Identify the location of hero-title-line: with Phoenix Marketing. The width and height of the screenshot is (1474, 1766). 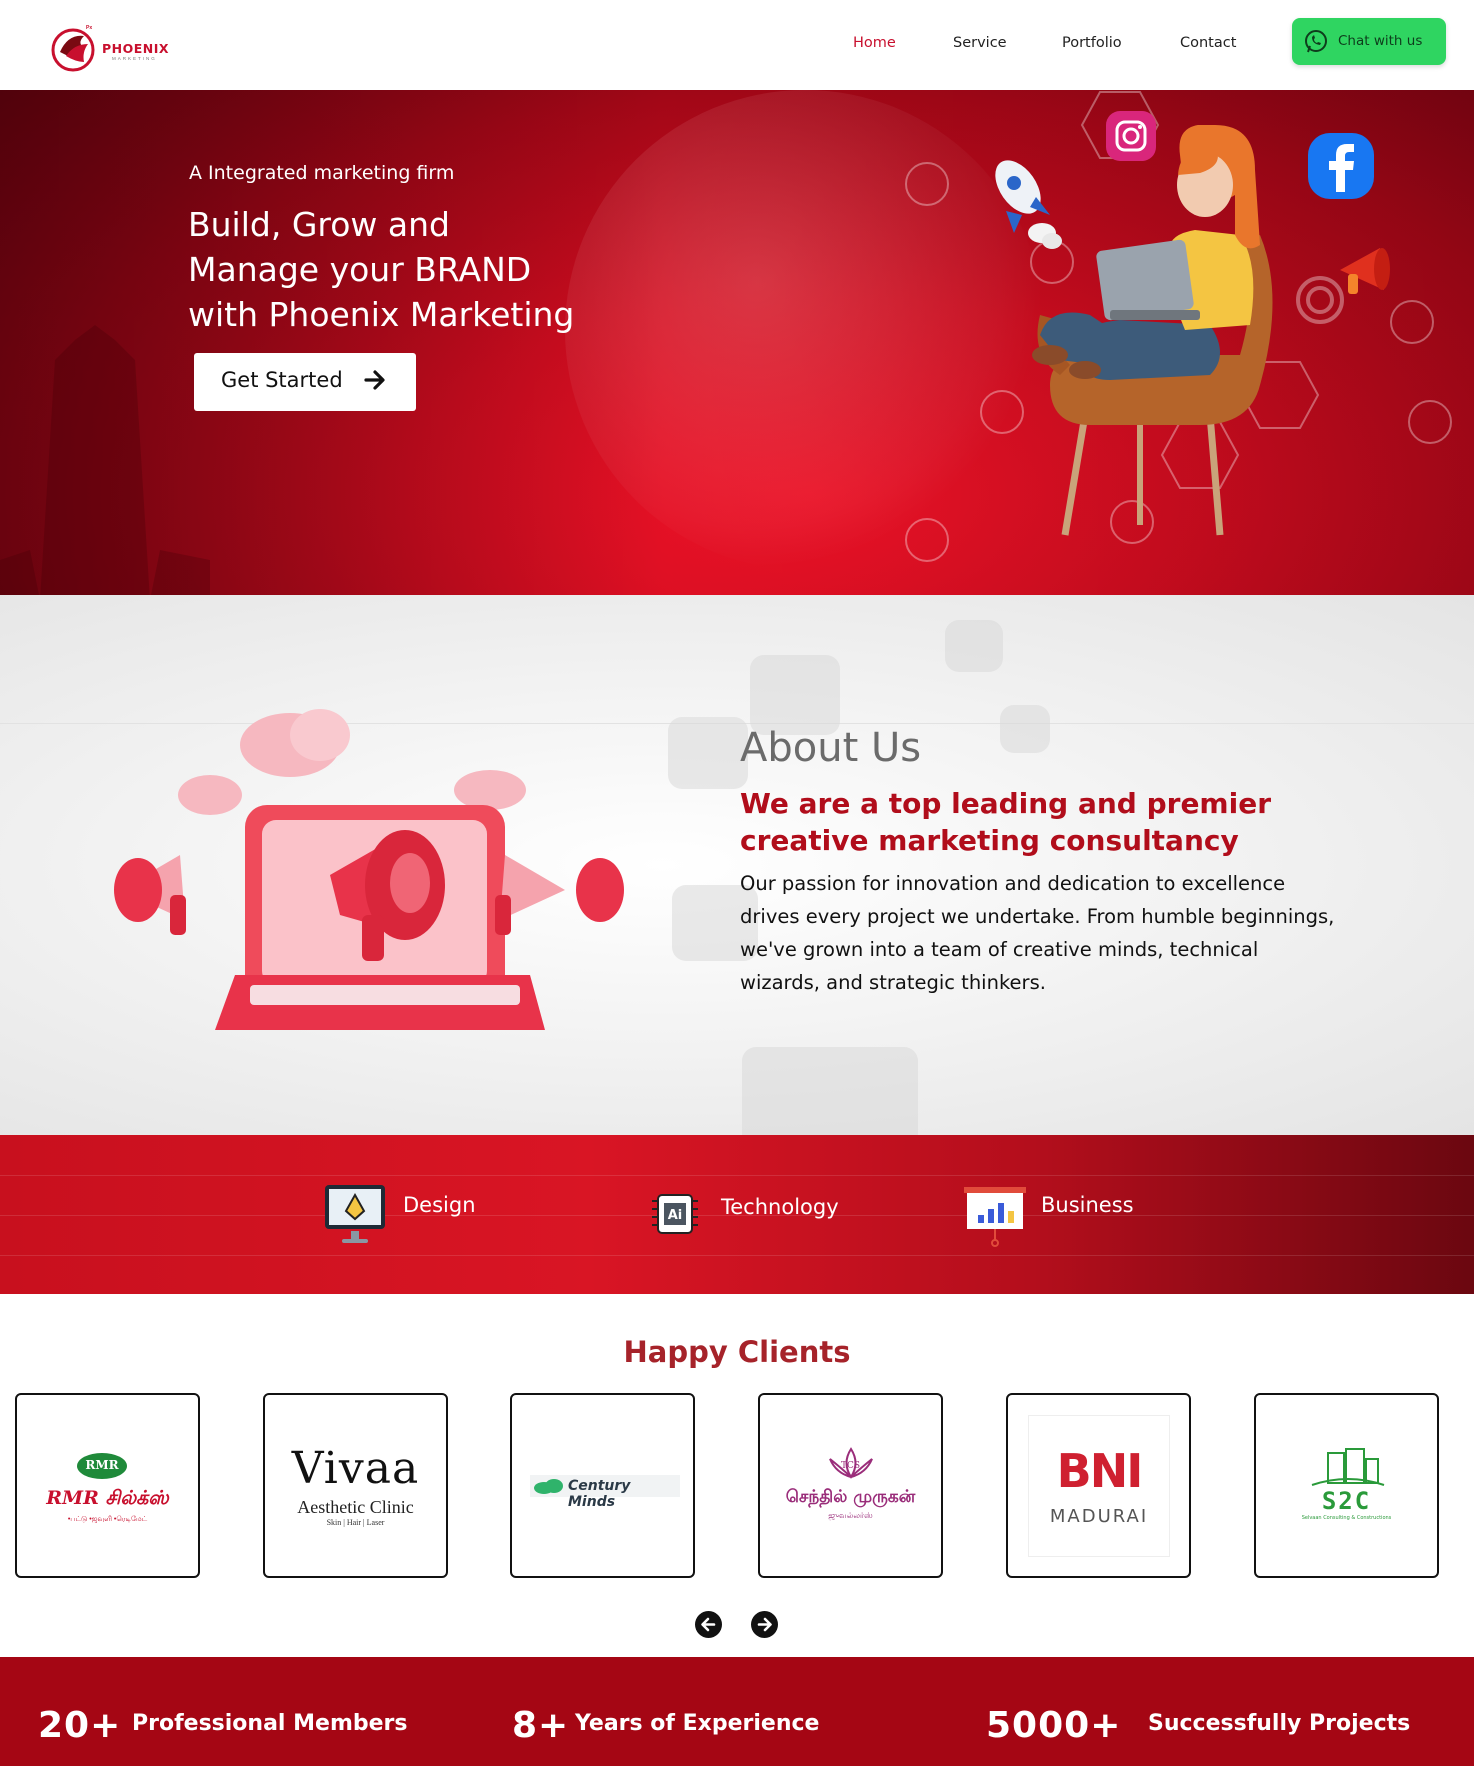
(381, 314).